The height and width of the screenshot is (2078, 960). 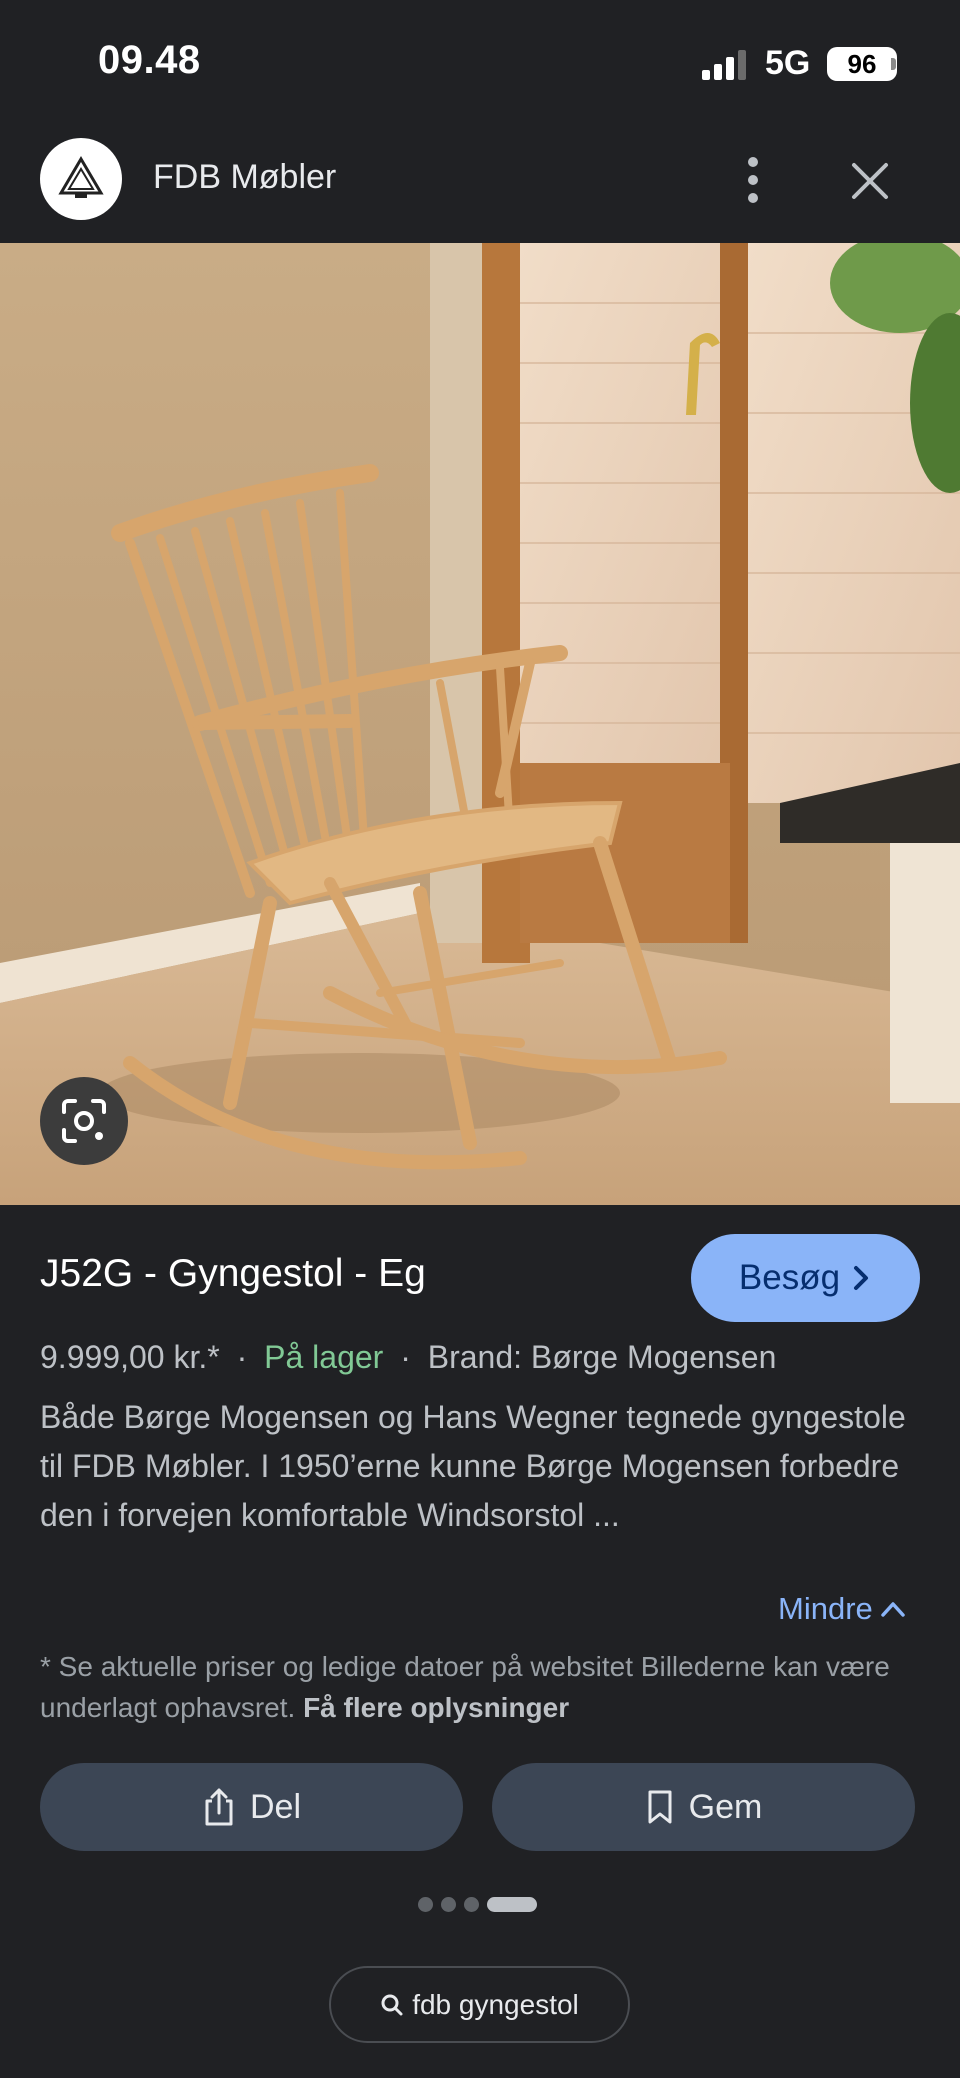 I want to click on fdb-logo-icon, so click(x=81, y=177).